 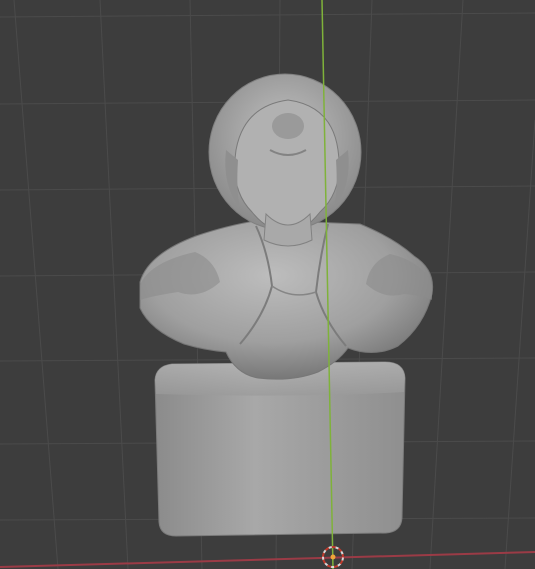 I want to click on origin-point, so click(x=333, y=557).